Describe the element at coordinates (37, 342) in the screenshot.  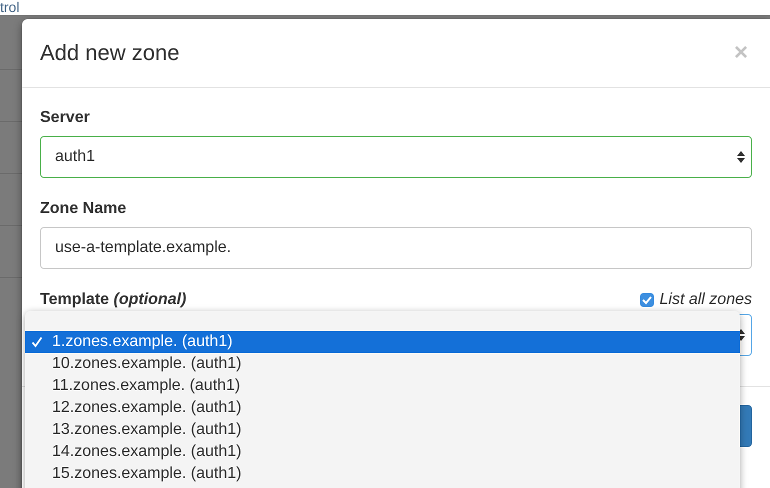
I see `checkmark-icon` at that location.